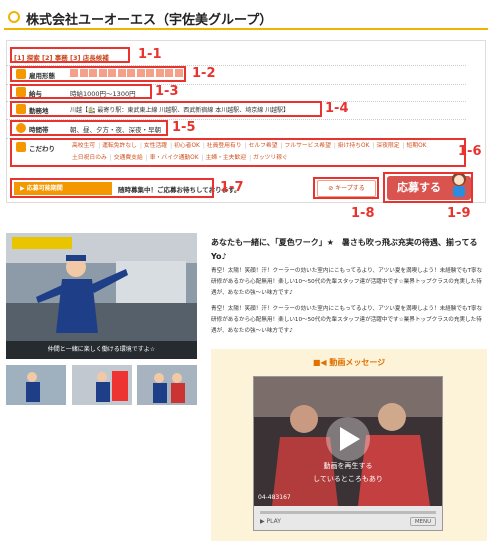 This screenshot has width=492, height=548. Describe the element at coordinates (348, 441) in the screenshot. I see `video-frame` at that location.